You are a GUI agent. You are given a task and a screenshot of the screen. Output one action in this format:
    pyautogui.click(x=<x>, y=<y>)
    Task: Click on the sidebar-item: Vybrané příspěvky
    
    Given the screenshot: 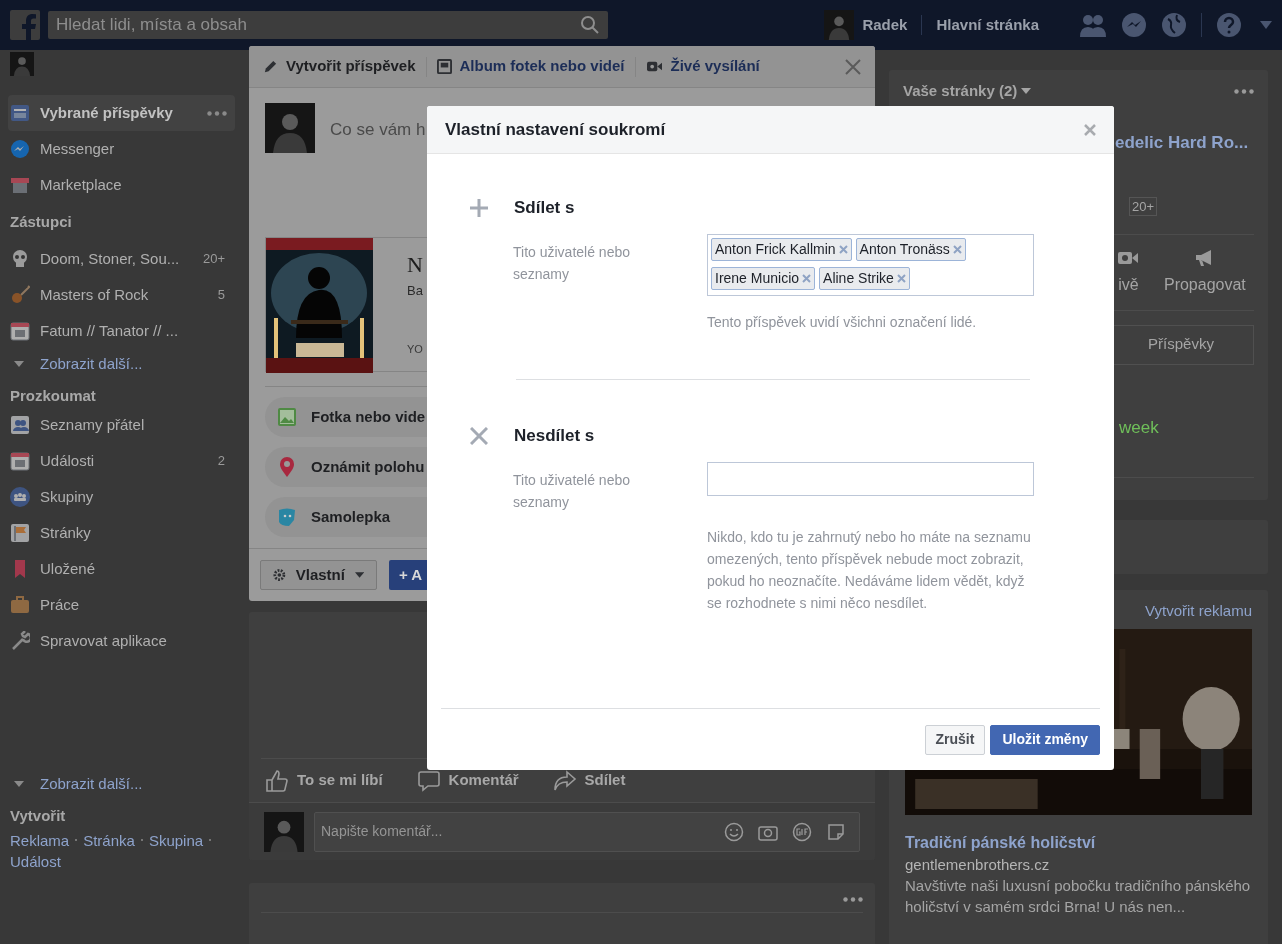 What is the action you would take?
    pyautogui.click(x=121, y=113)
    